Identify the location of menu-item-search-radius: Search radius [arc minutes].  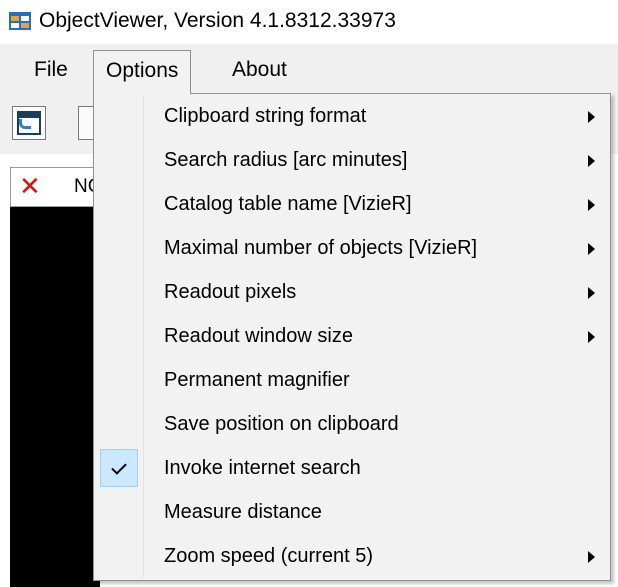
(352, 160).